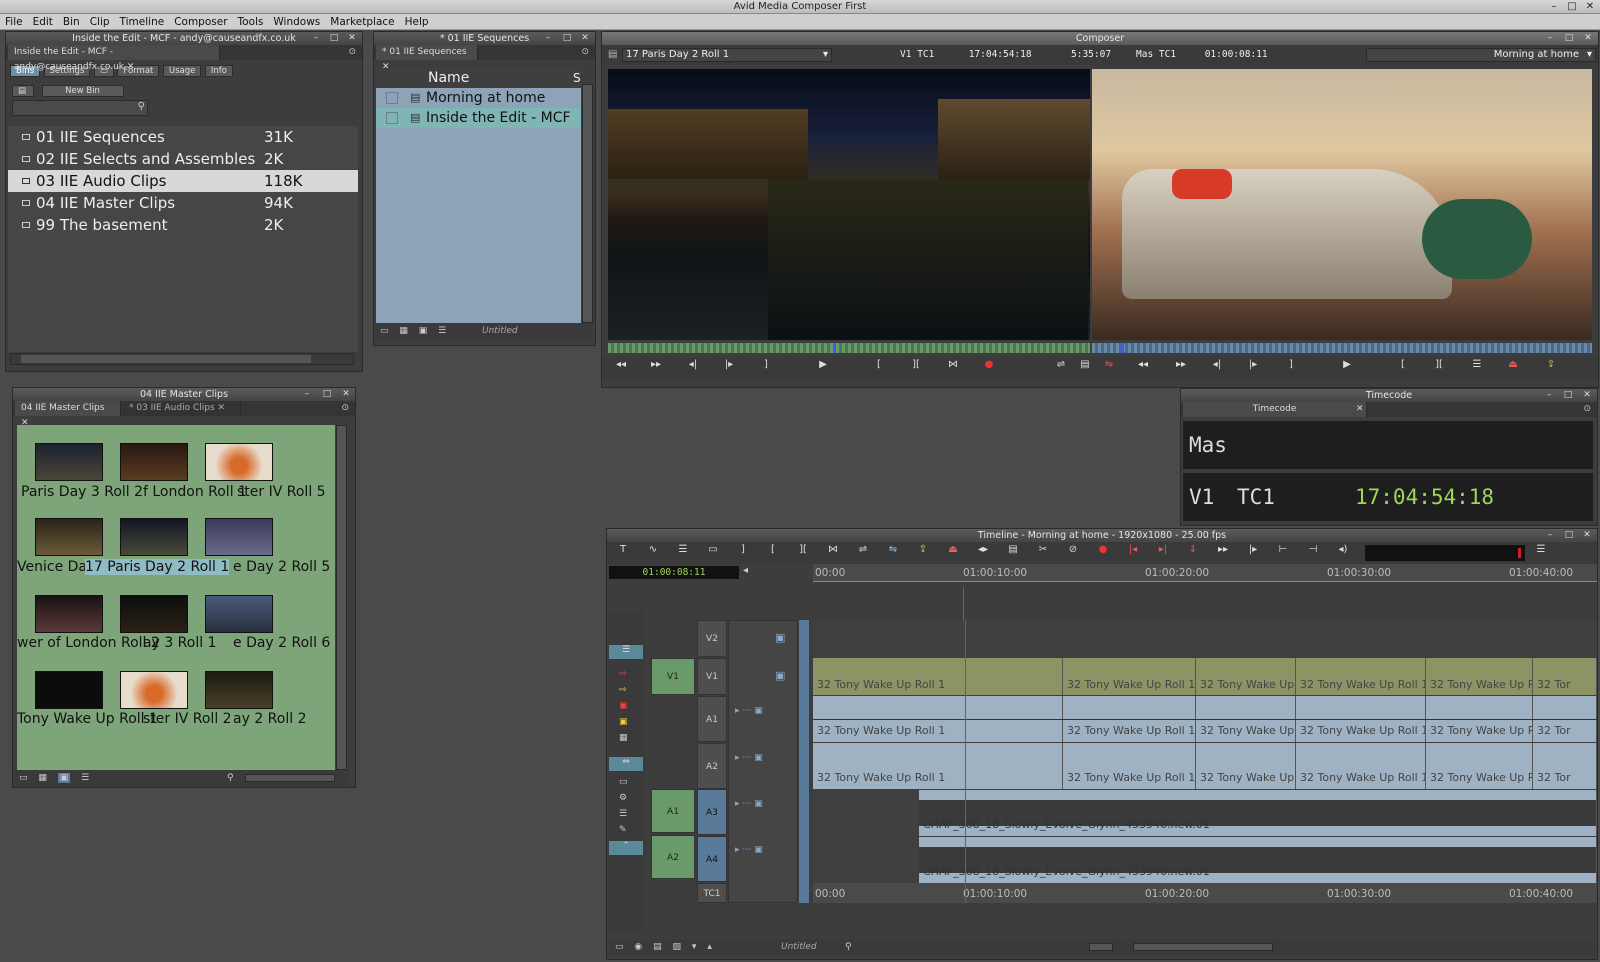 Image resolution: width=1600 pixels, height=962 pixels. What do you see at coordinates (653, 550) in the screenshot?
I see `waveform-icon: ∿` at bounding box center [653, 550].